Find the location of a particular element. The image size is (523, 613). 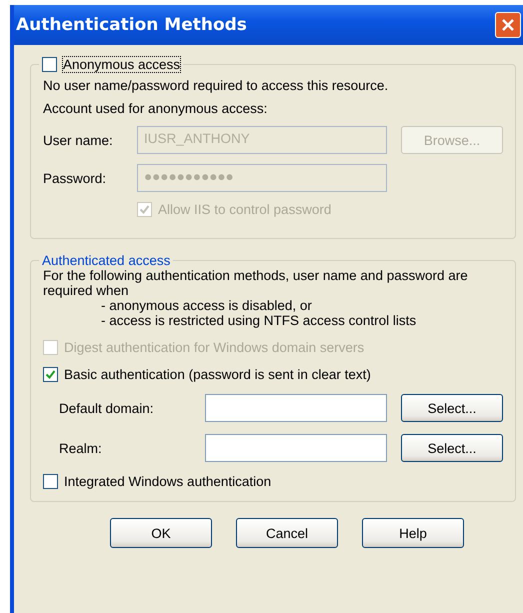

condition-text: - access is restricted using NTFS access control lists is located at coordinates (259, 320).